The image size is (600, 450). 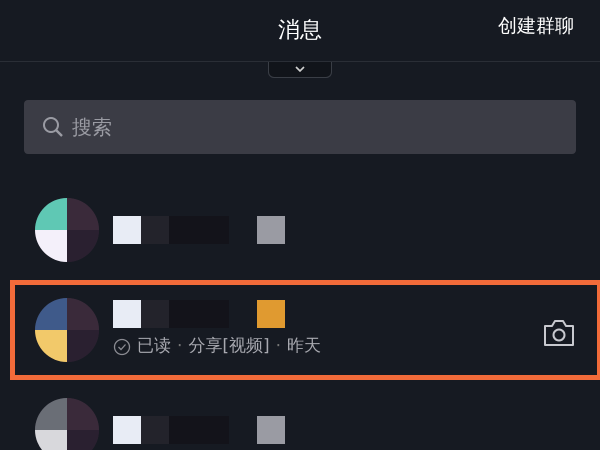 What do you see at coordinates (536, 26) in the screenshot?
I see `create-group-button: 创建群聊` at bounding box center [536, 26].